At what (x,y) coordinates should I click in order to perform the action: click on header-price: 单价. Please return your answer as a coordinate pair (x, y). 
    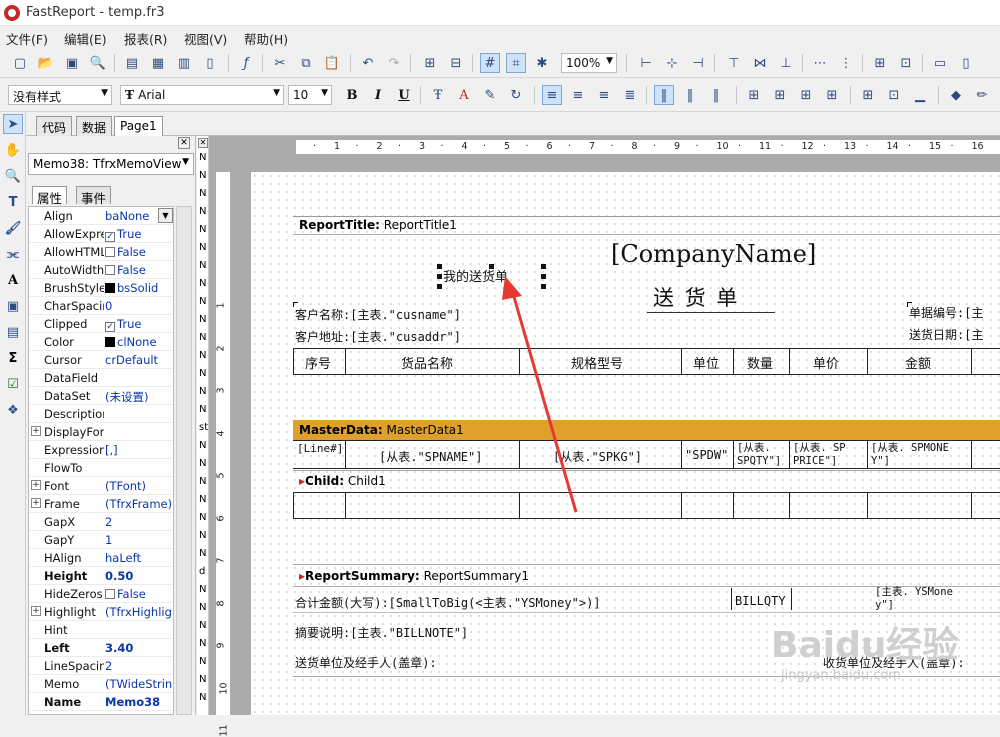
    Looking at the image, I should click on (826, 362).